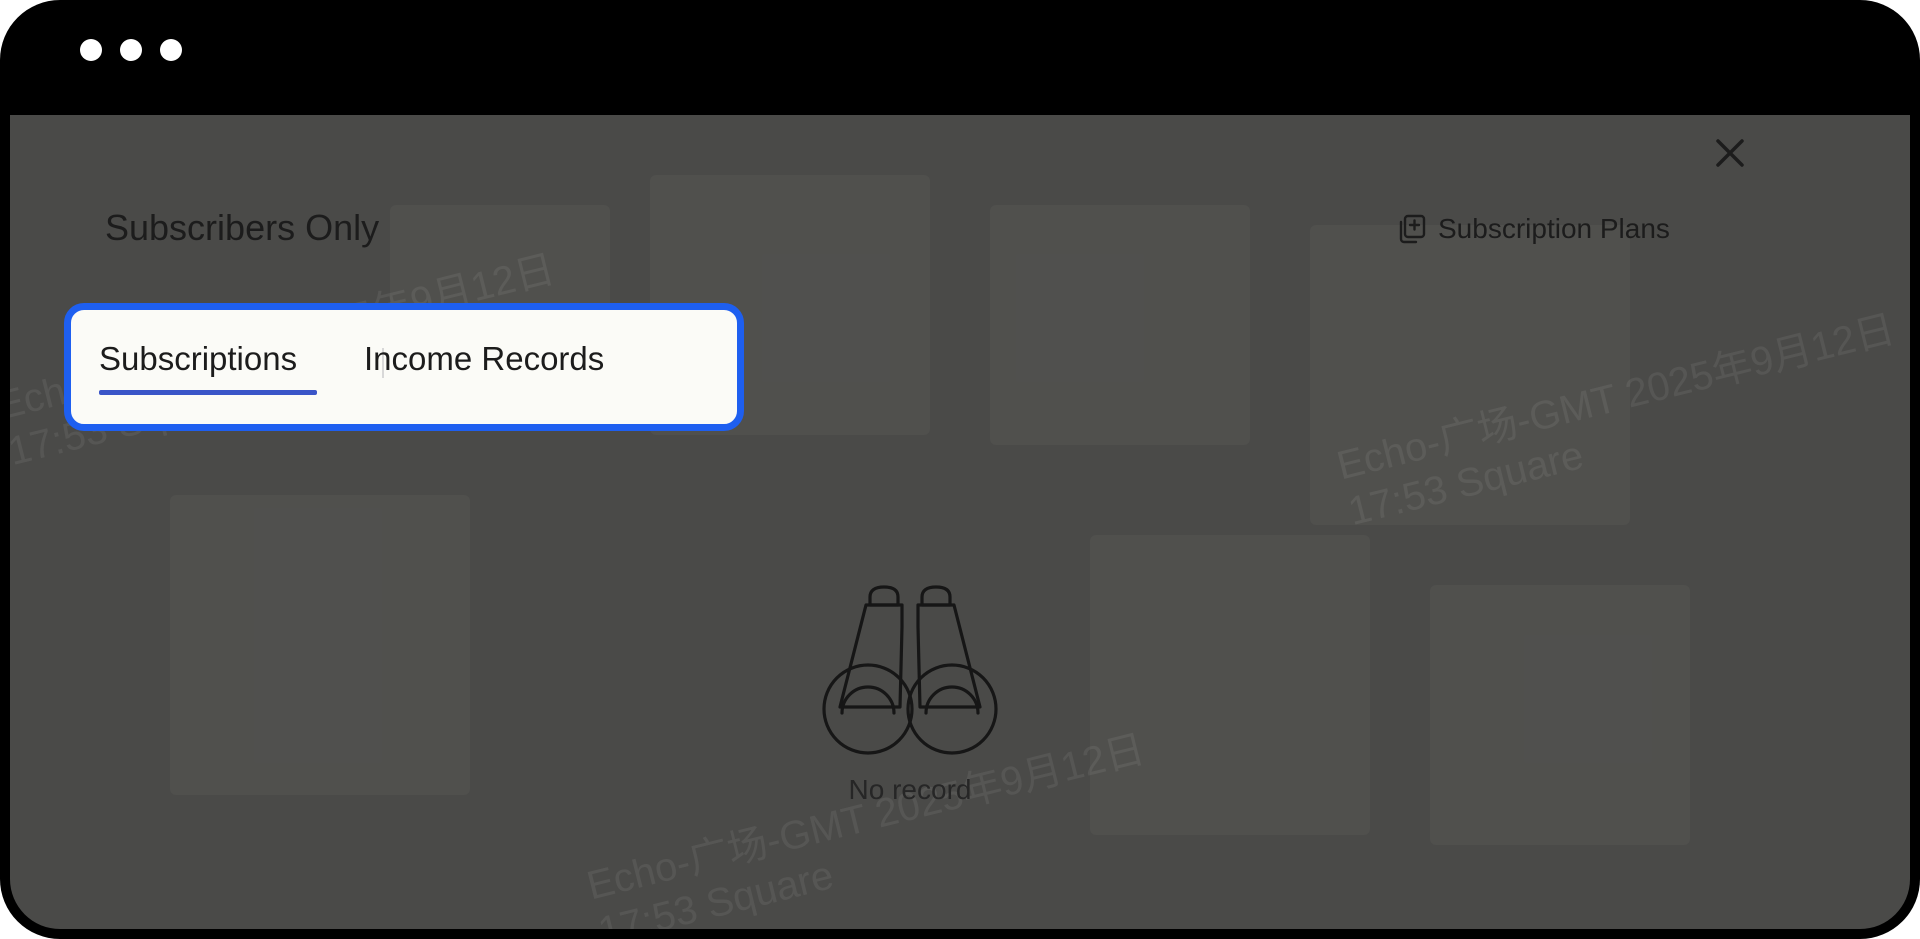  Describe the element at coordinates (484, 359) in the screenshot. I see `tab-income-records: Income Records` at that location.